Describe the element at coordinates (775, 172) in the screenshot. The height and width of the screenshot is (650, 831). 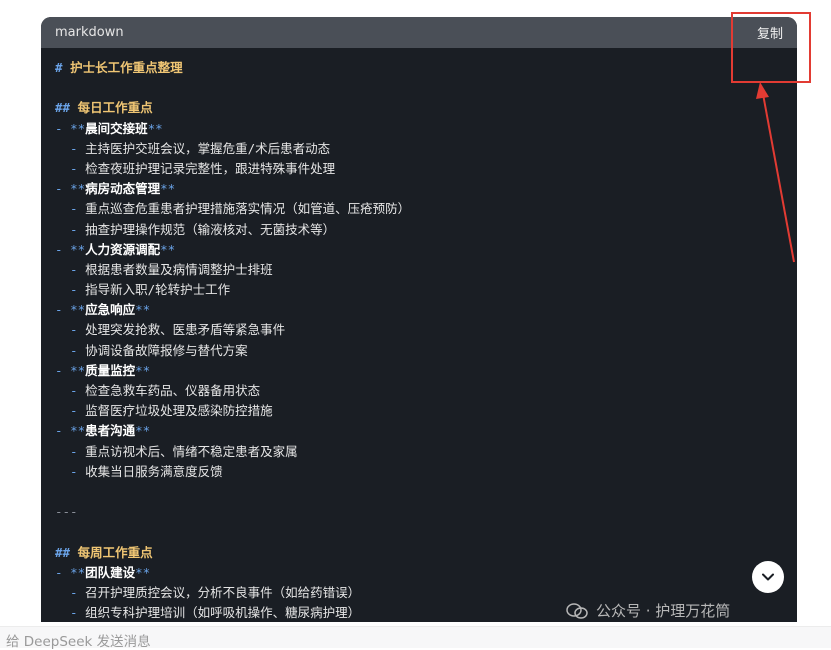
I see `annotation-arrow` at that location.